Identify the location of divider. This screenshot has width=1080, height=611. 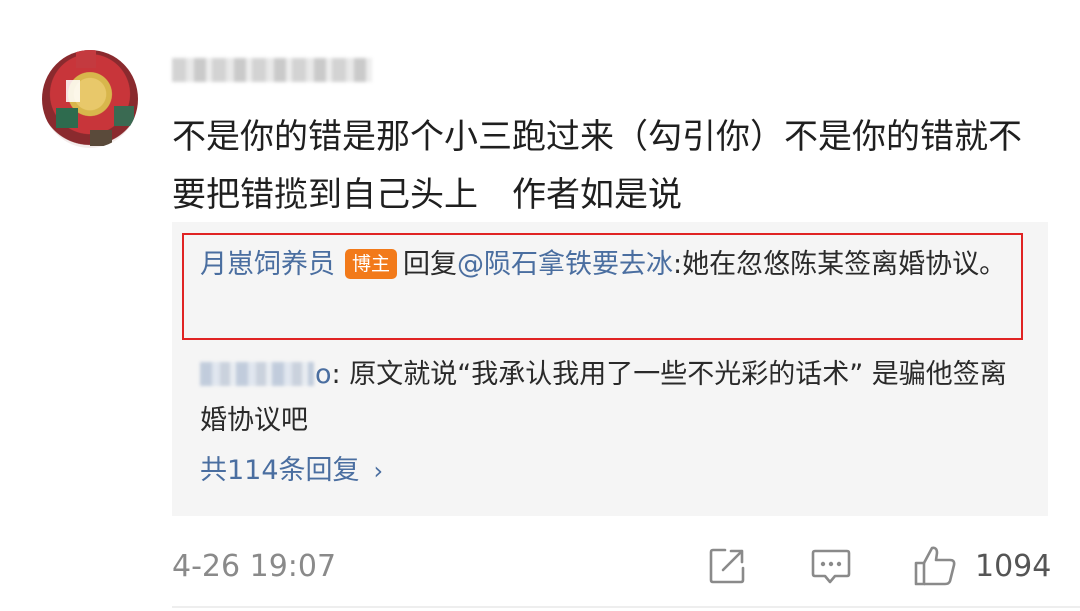
(626, 607).